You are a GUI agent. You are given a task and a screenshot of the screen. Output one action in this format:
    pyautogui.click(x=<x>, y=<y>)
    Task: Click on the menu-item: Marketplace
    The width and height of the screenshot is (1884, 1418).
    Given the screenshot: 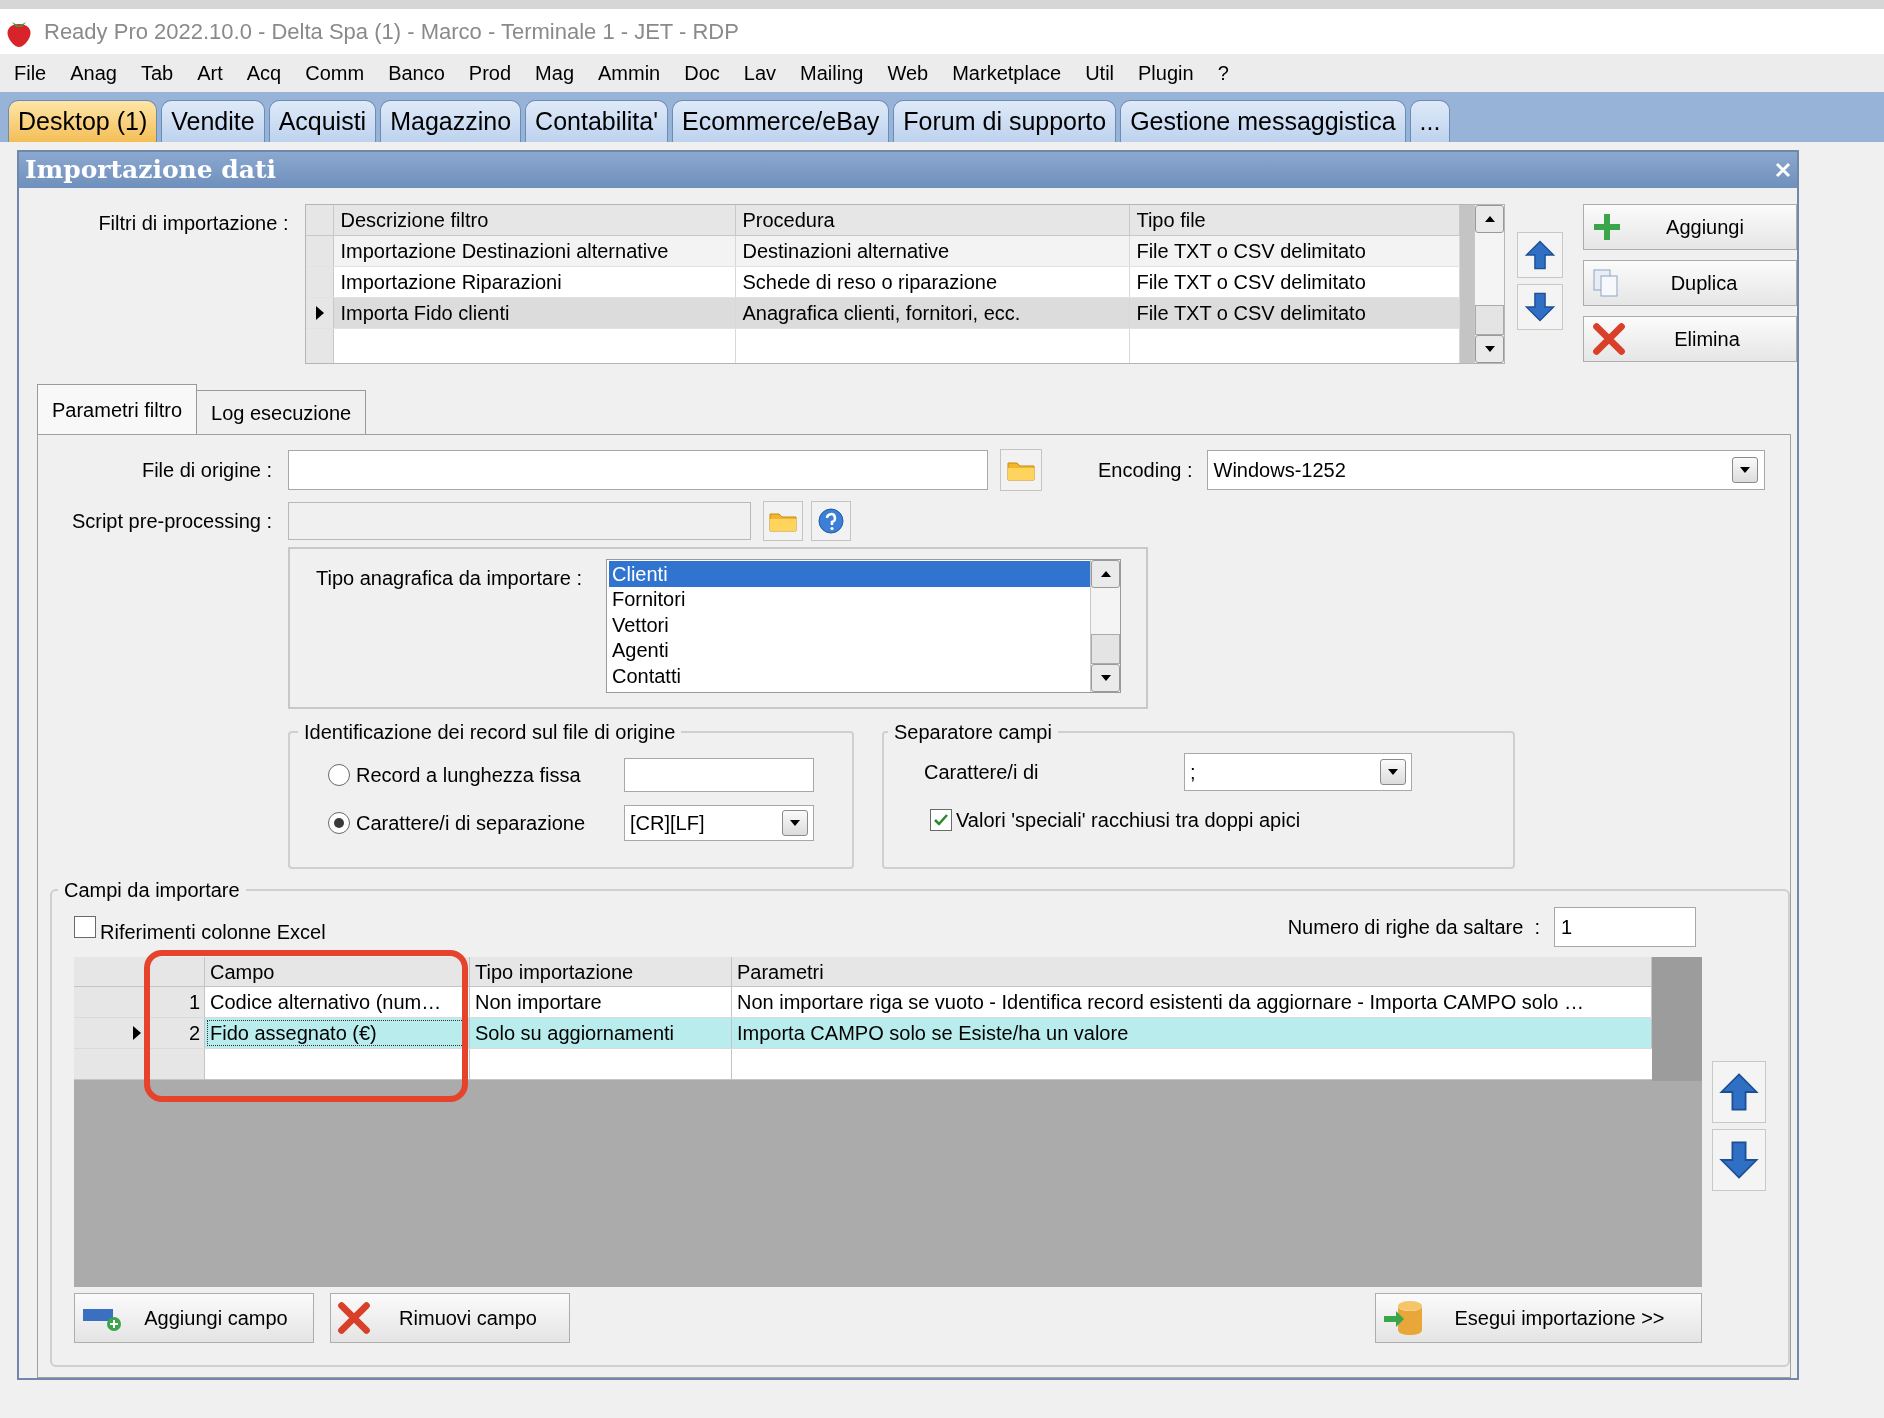 What is the action you would take?
    pyautogui.click(x=1007, y=73)
    